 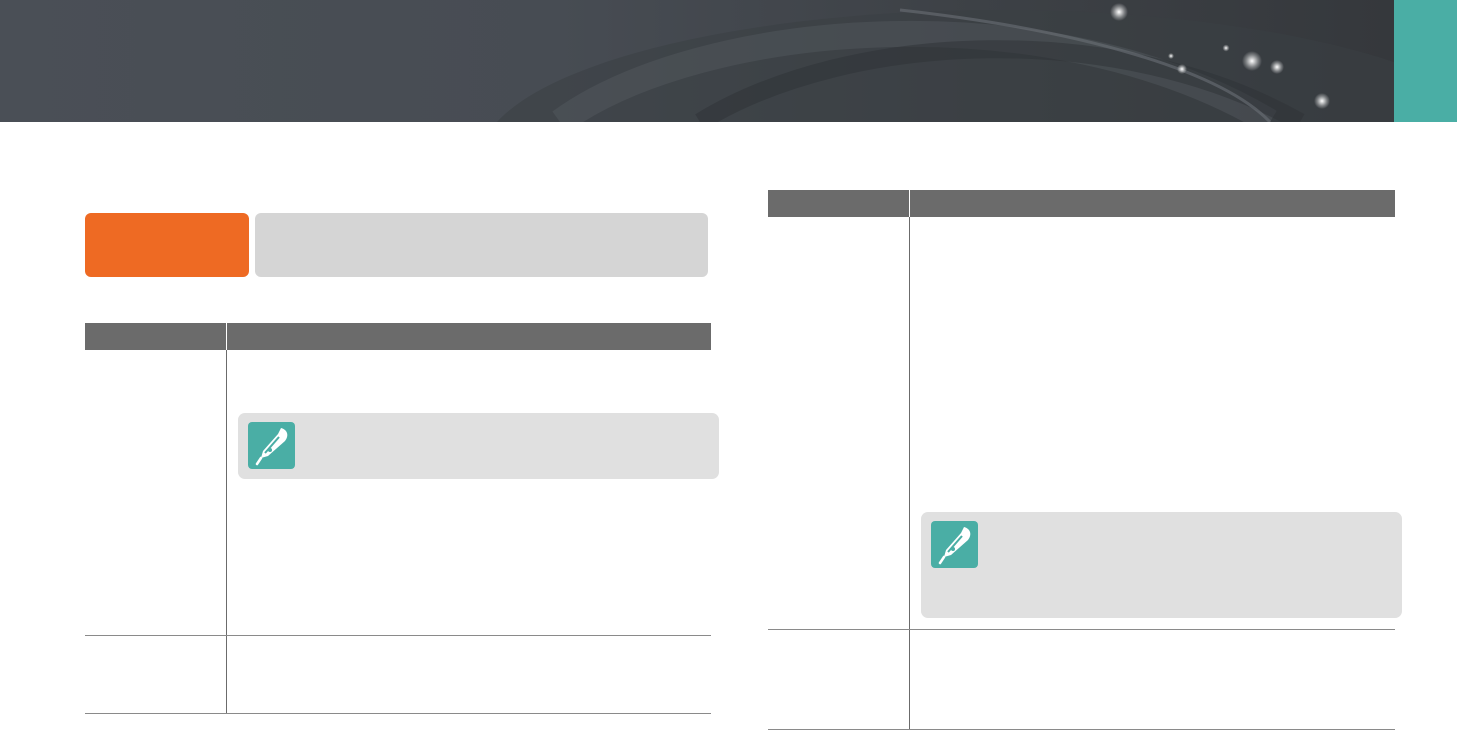 I want to click on chapter-side-tab, so click(x=1425, y=61).